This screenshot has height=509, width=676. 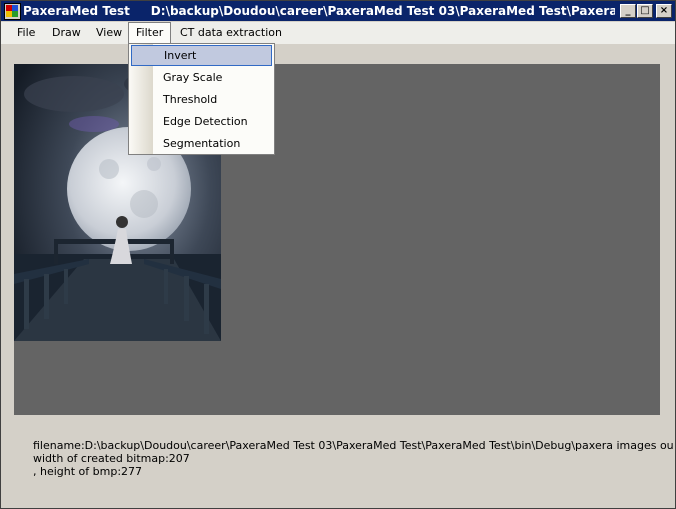 What do you see at coordinates (66, 33) in the screenshot?
I see `menu-draw: Draw` at bounding box center [66, 33].